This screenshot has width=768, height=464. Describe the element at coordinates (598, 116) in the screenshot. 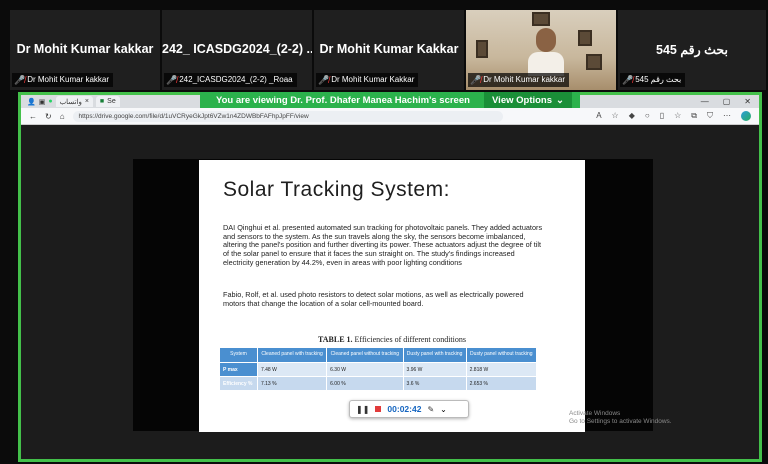

I see `read-aloud-icon: A` at that location.